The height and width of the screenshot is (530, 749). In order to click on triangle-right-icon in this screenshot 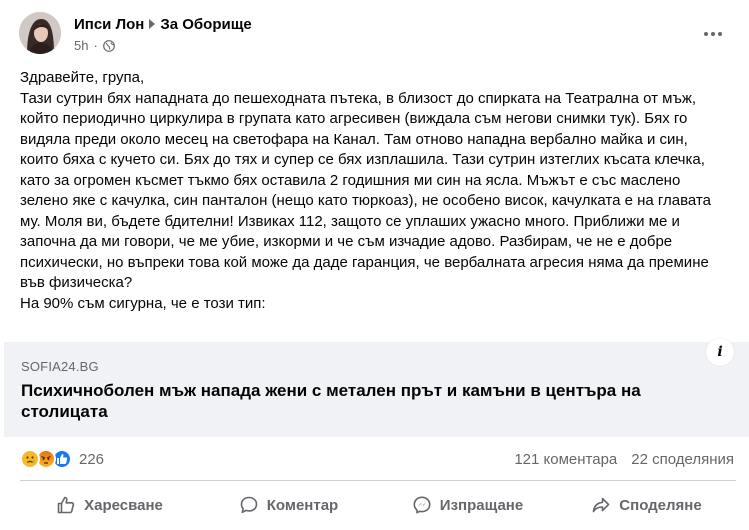, I will do `click(152, 24)`.